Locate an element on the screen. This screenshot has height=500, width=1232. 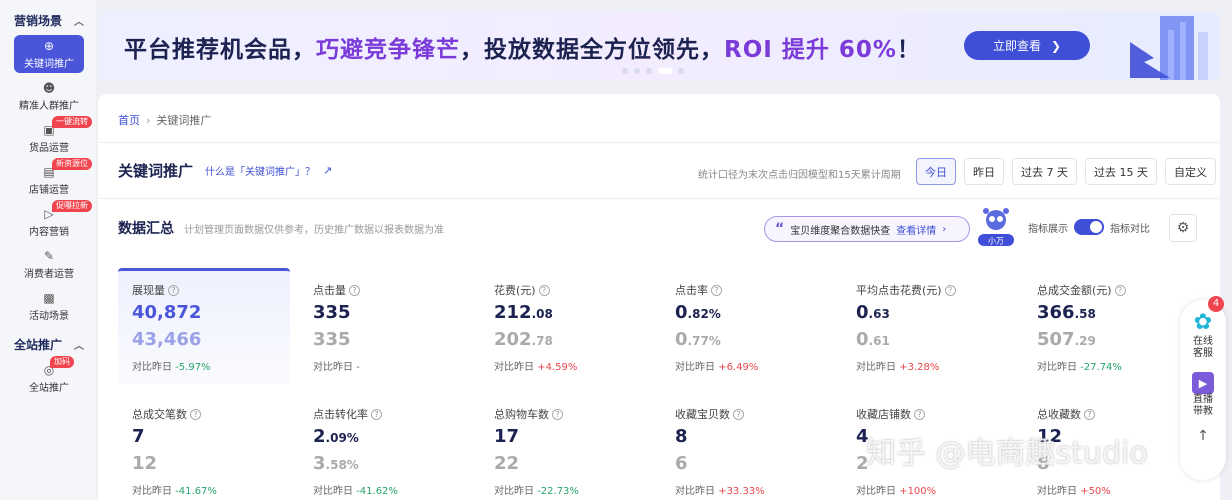
banner-highlight: 巧避竞争锋芒 is located at coordinates (388, 50).